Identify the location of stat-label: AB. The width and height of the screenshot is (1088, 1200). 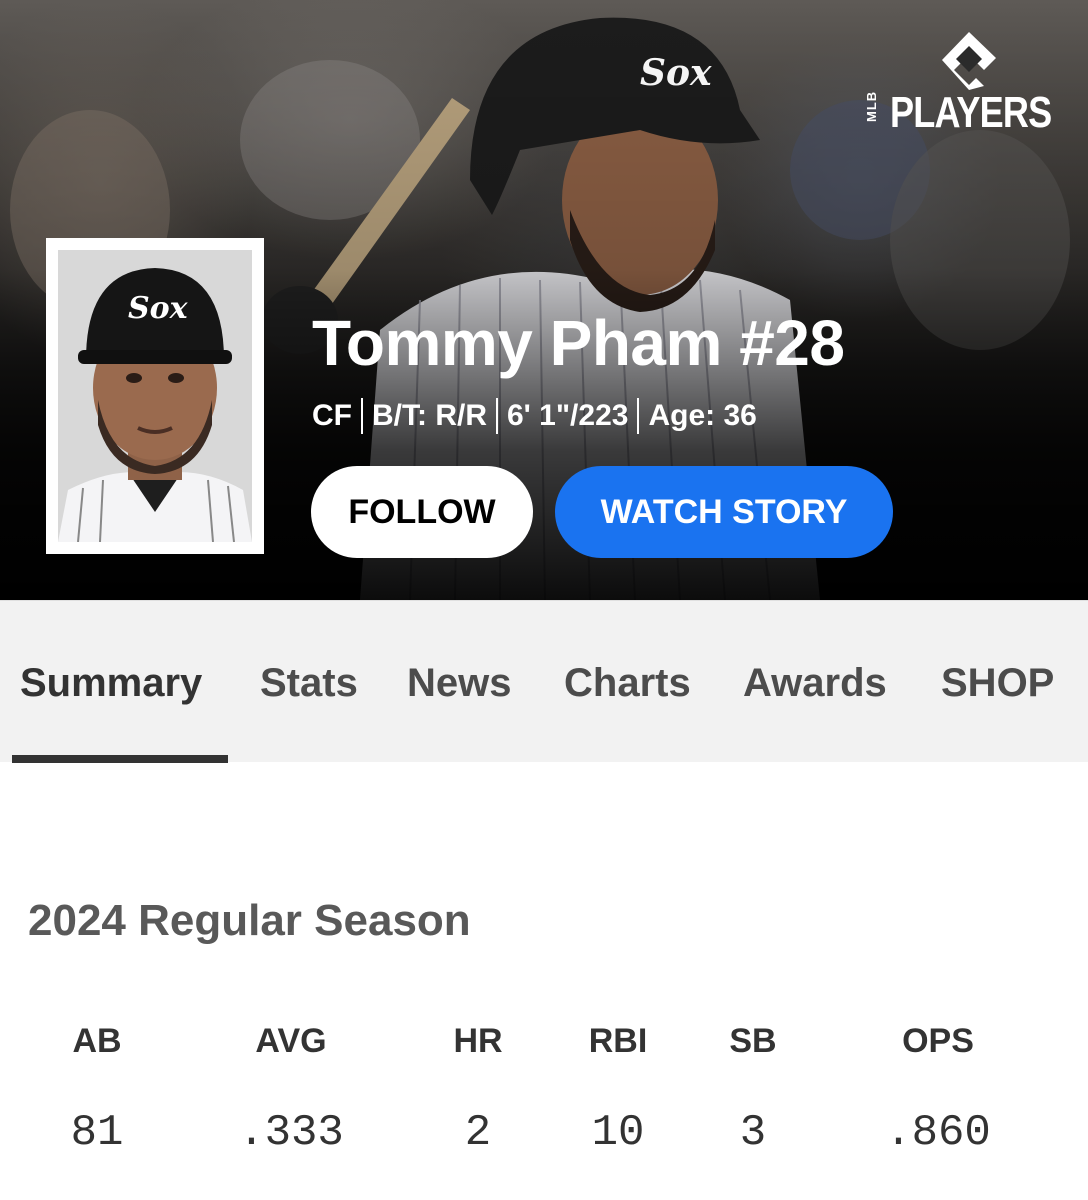
(97, 1041).